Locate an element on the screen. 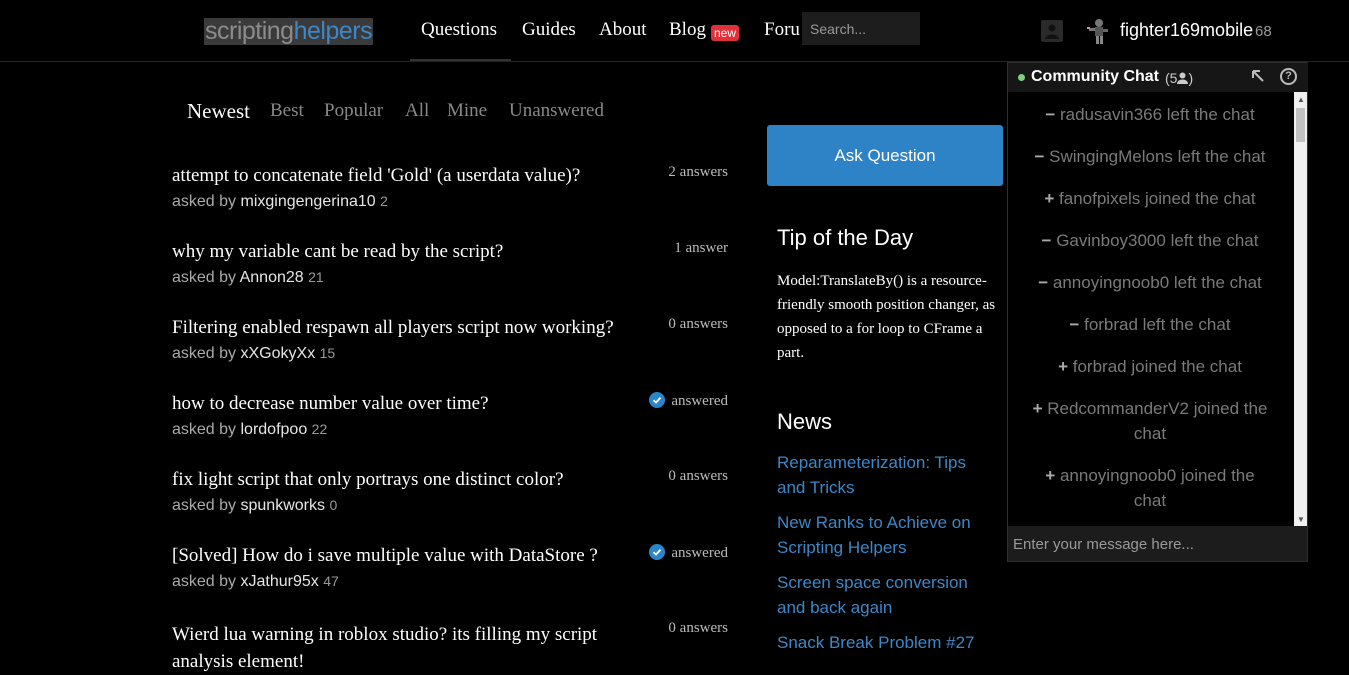 This screenshot has width=1349, height=675. chat-message: − SwingingMelons left the chat is located at coordinates (1150, 156).